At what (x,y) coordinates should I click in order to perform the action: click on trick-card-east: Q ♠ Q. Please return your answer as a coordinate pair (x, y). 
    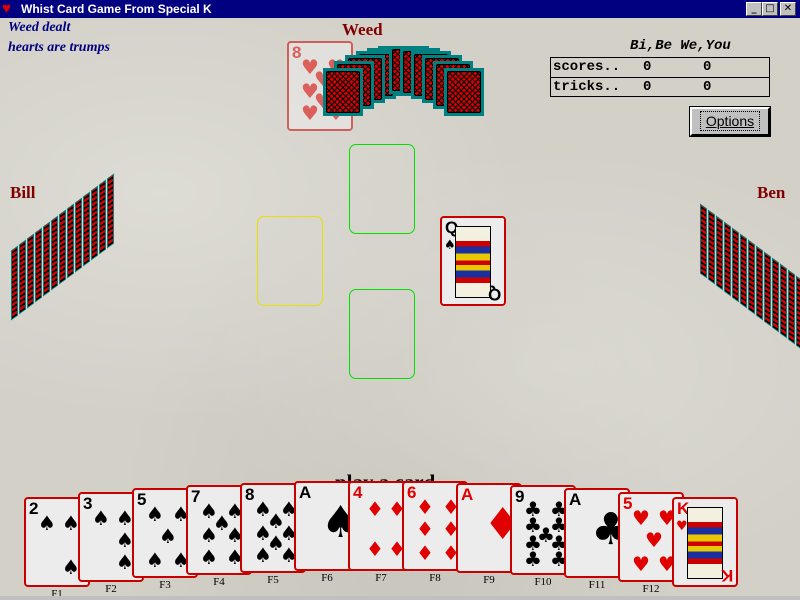
    Looking at the image, I should click on (473, 261).